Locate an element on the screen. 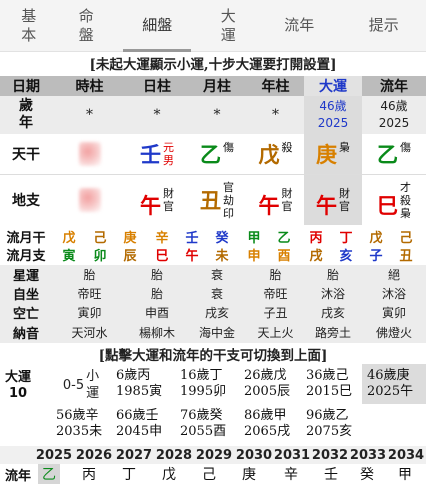 The width and height of the screenshot is (426, 484). tab-detail: 細盤 is located at coordinates (157, 26).